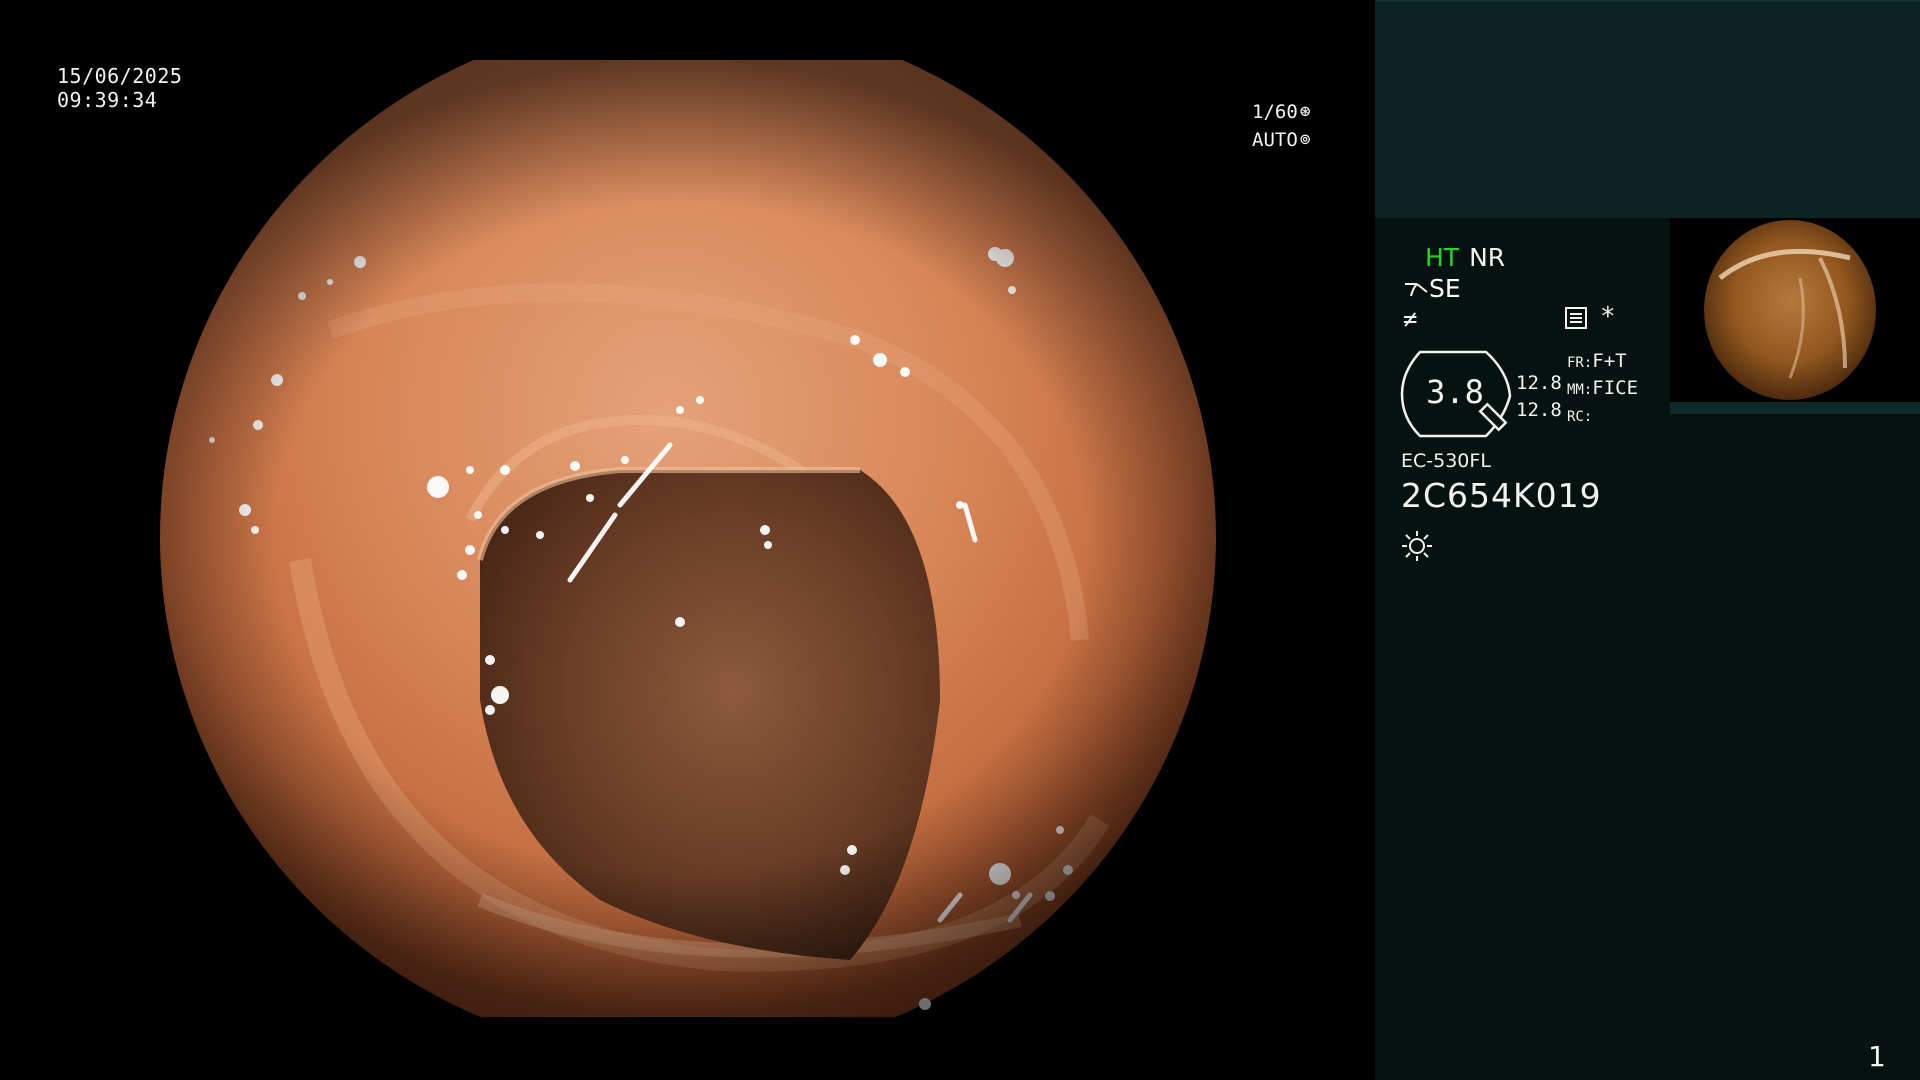  I want to click on fr-key: FR:, so click(1580, 363).